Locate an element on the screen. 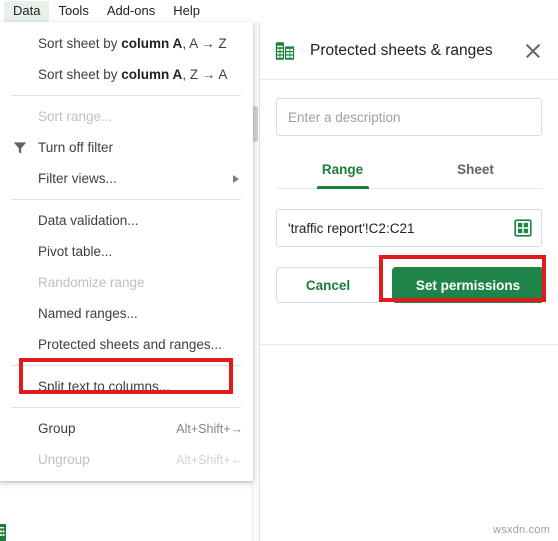  range-field: 'traffic report'!C2:C21 is located at coordinates (409, 228).